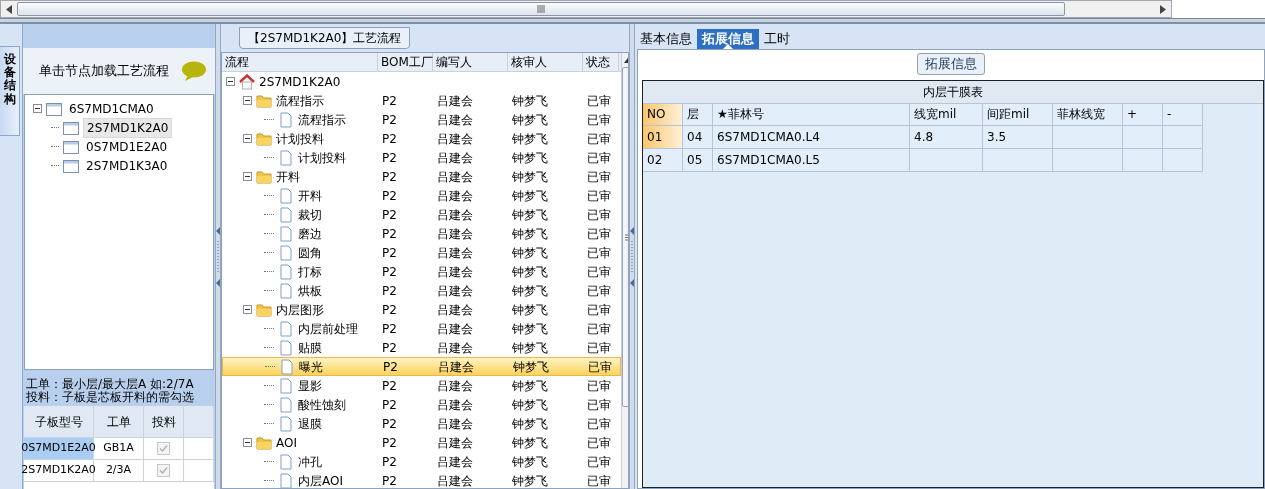  What do you see at coordinates (421, 81) in the screenshot?
I see `tree-row: 2S7MD1K2A0` at bounding box center [421, 81].